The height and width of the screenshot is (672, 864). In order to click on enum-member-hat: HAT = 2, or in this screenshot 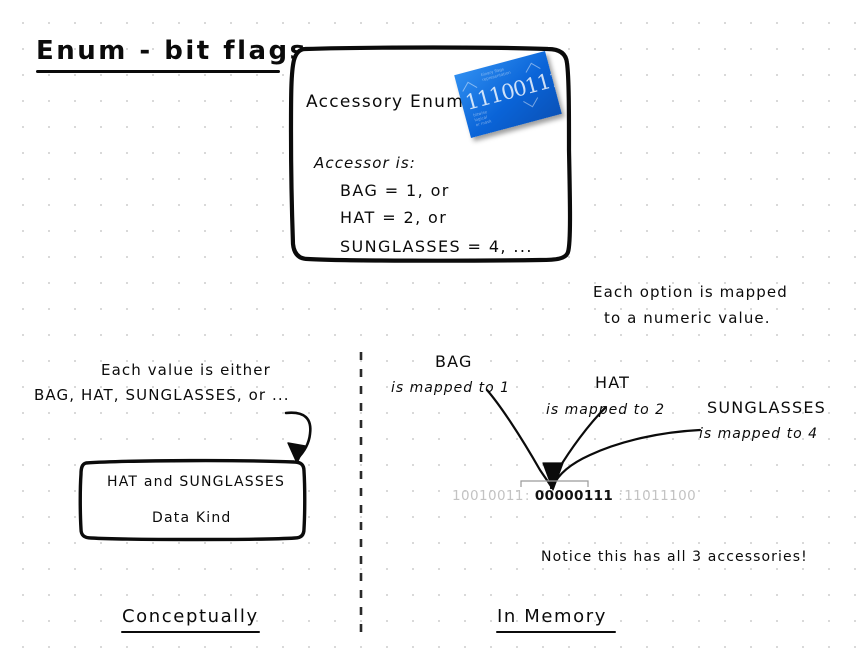, I will do `click(394, 217)`.